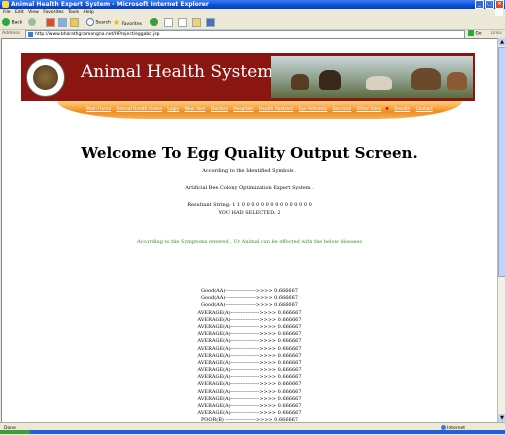 The width and height of the screenshot is (505, 435). Describe the element at coordinates (180, 72) in the screenshot. I see `site-name: Animal Health System.` at that location.